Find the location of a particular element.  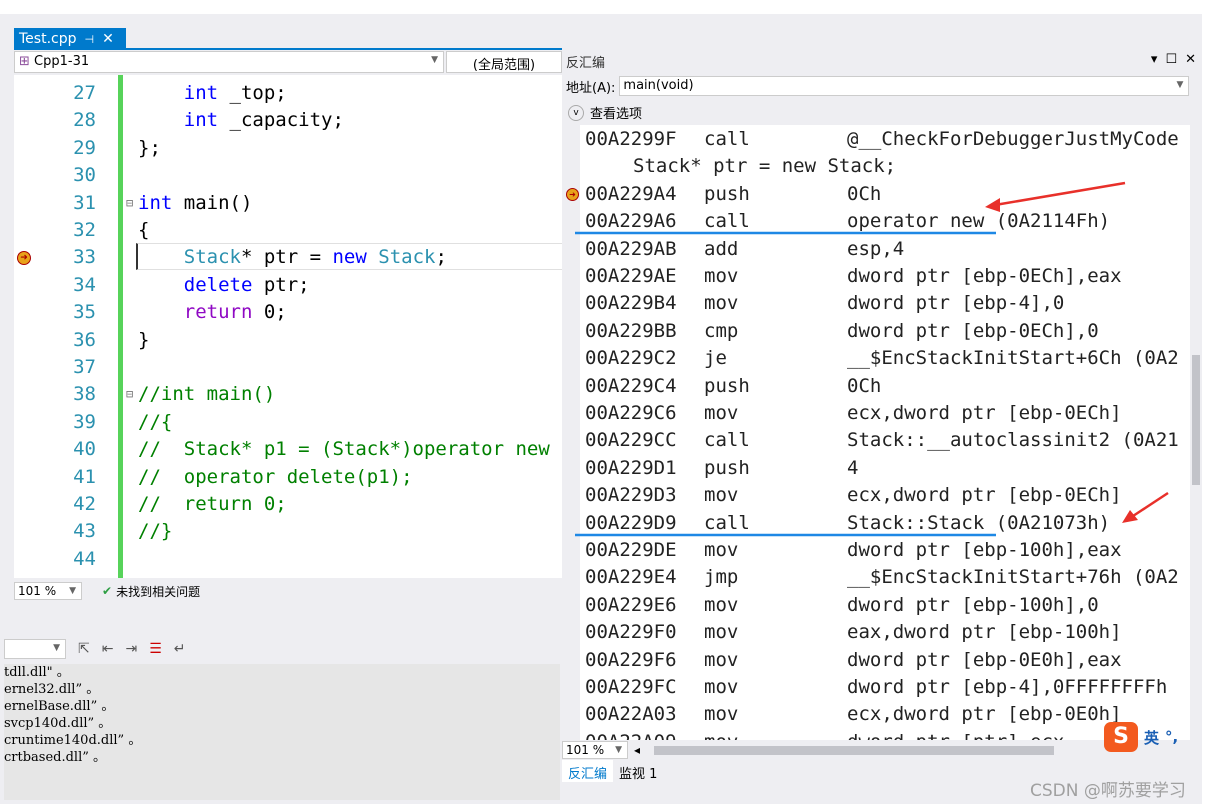

check-icon: ✔ is located at coordinates (107, 591).